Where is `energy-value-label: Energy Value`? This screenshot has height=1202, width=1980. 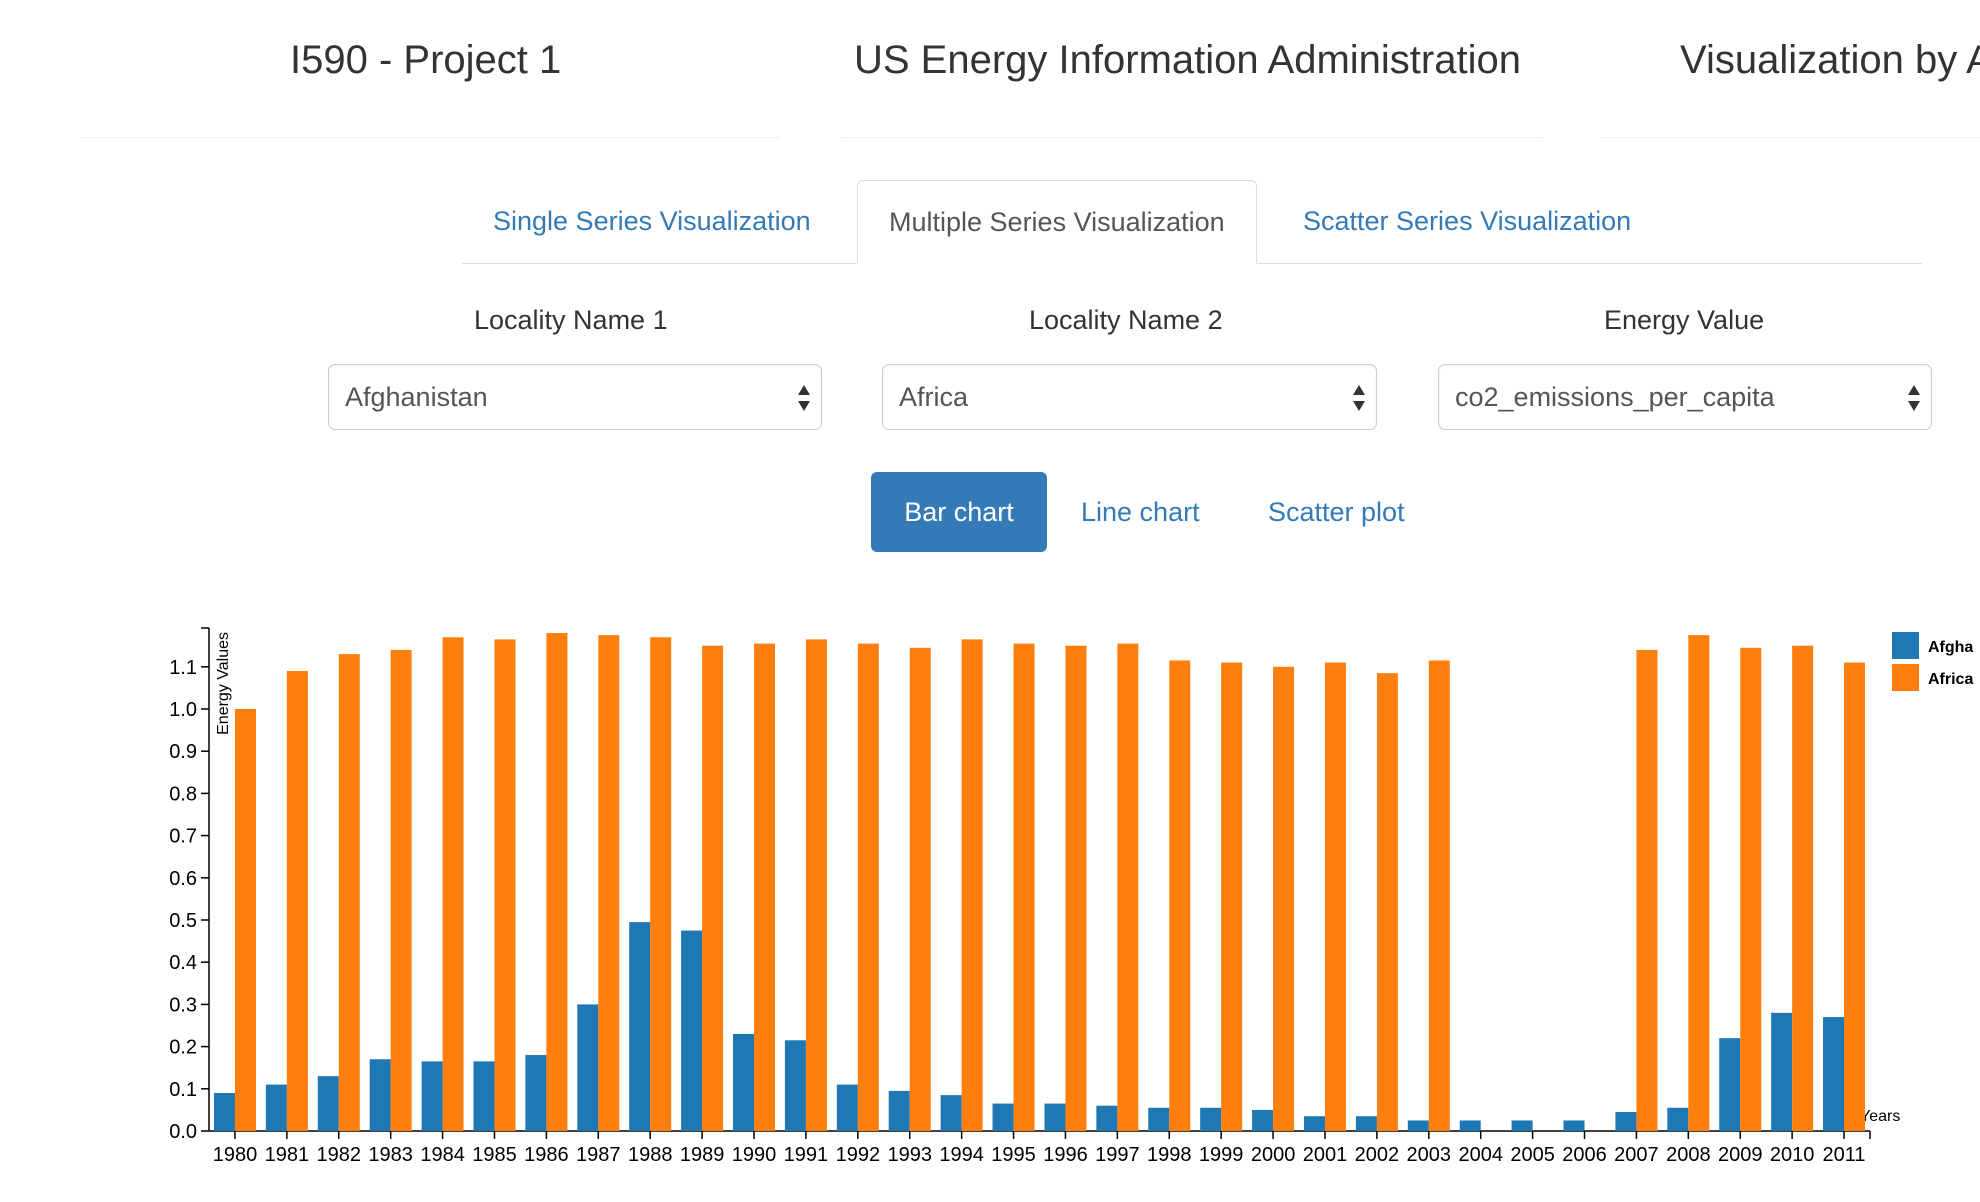
energy-value-label: Energy Value is located at coordinates (1684, 320).